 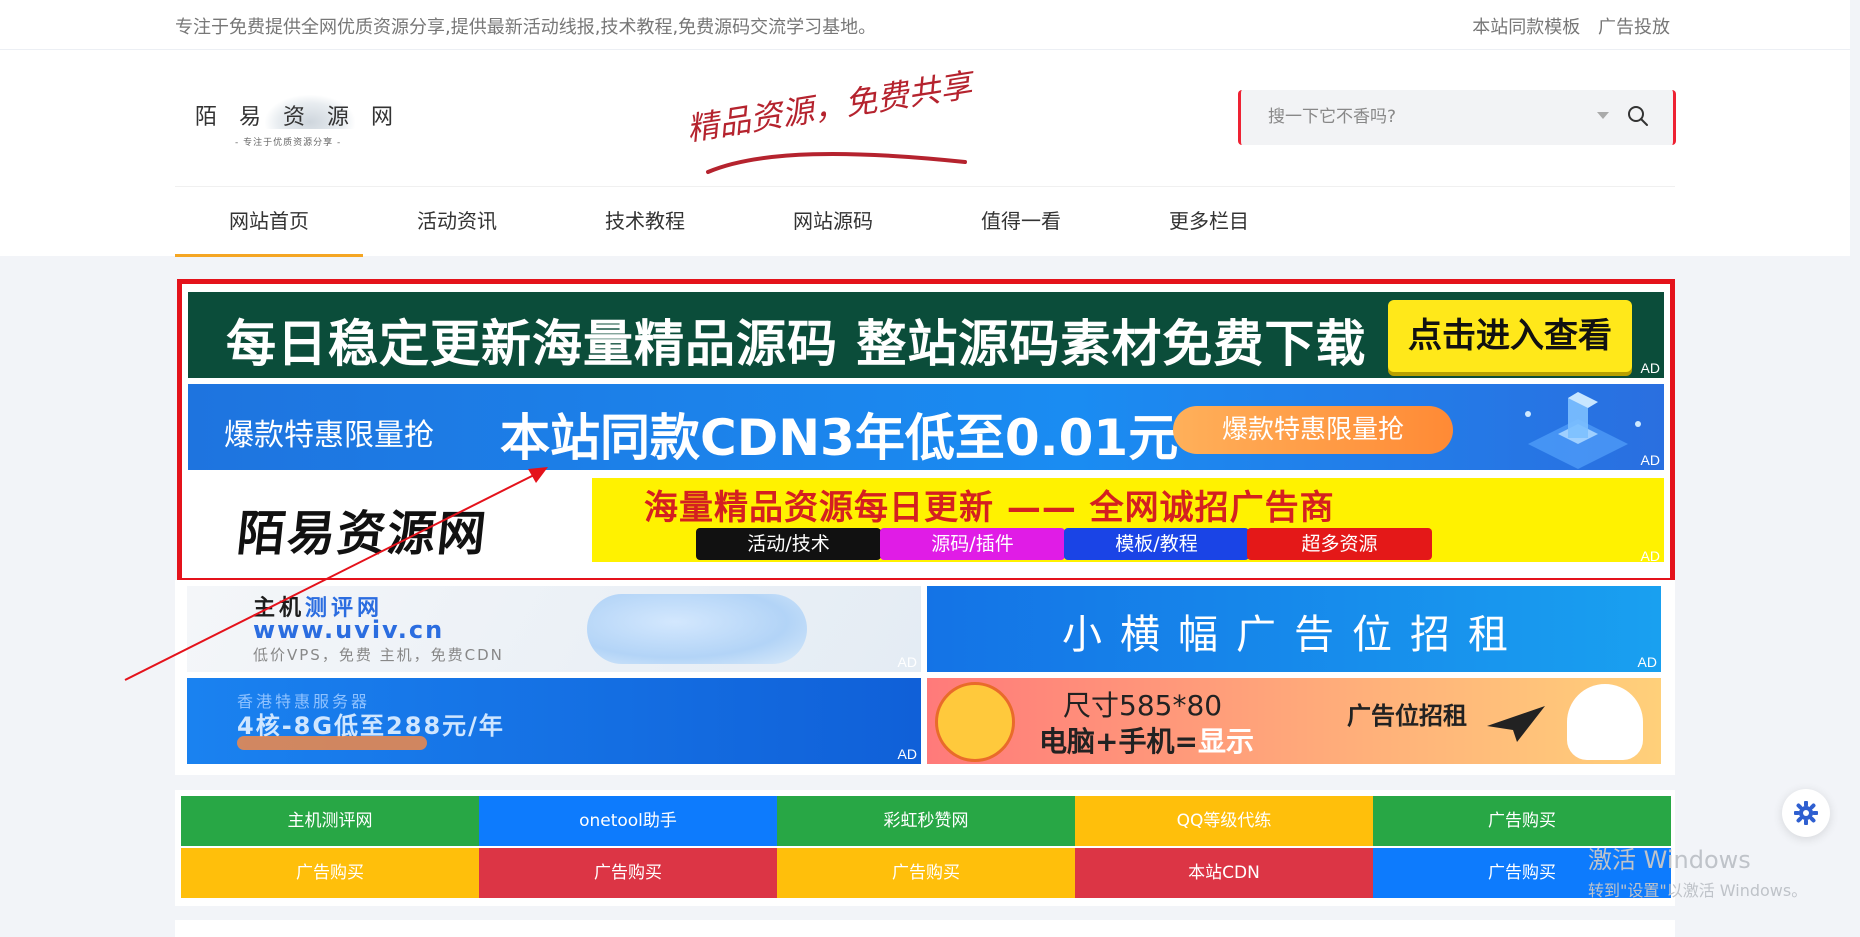 I want to click on watermark-subtitle: 转到"设置"以激活 Windows。, so click(x=1698, y=890).